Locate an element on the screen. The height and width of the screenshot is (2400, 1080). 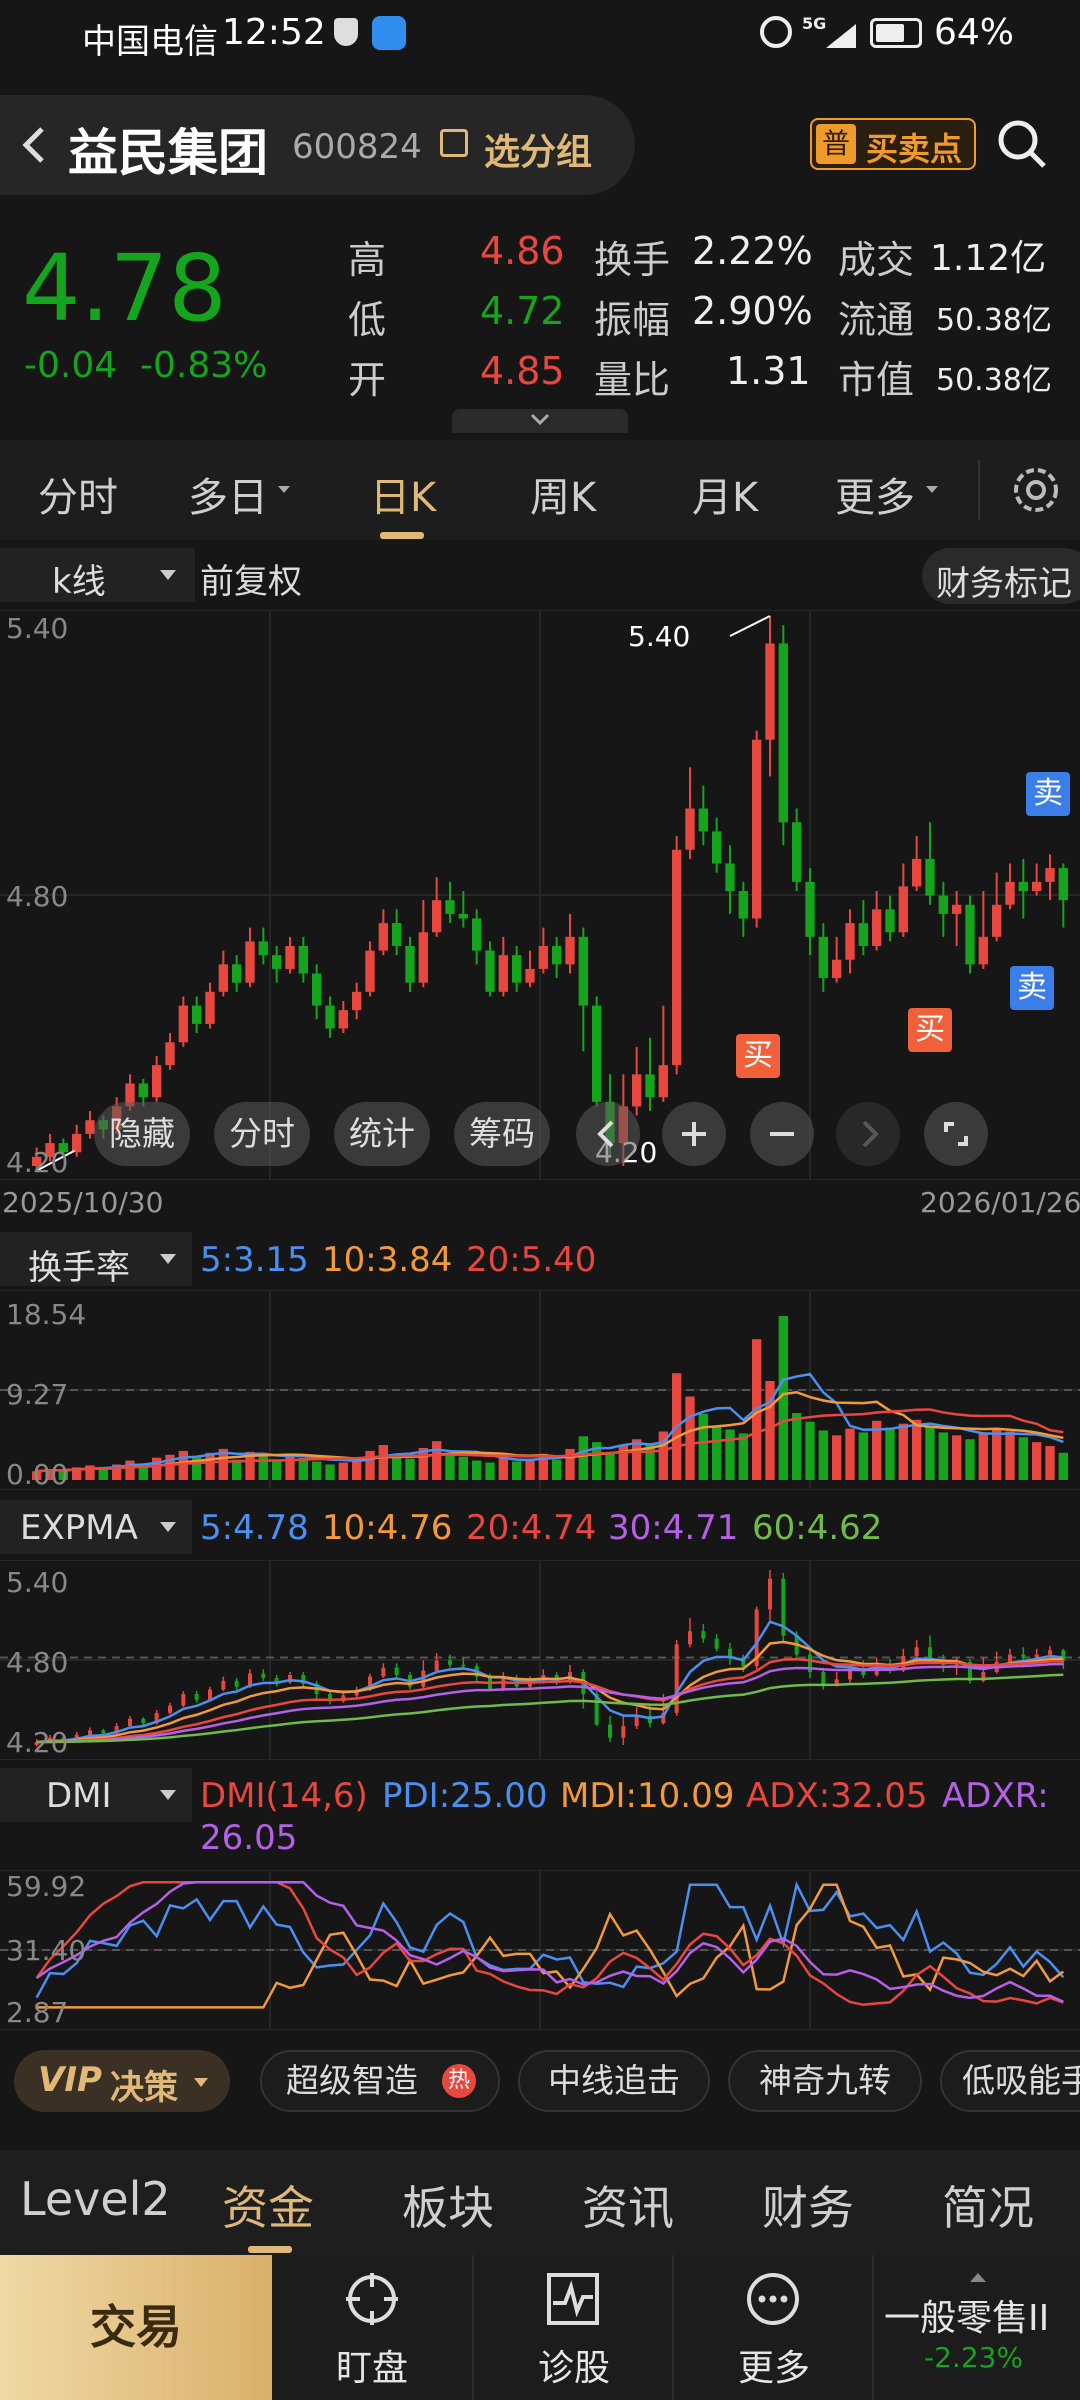
expma-chart is located at coordinates (540, 1660).